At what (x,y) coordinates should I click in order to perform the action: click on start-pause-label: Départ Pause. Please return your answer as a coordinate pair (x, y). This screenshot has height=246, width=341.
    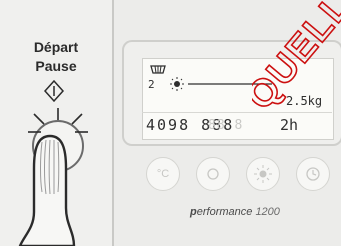
    Looking at the image, I should click on (56, 57).